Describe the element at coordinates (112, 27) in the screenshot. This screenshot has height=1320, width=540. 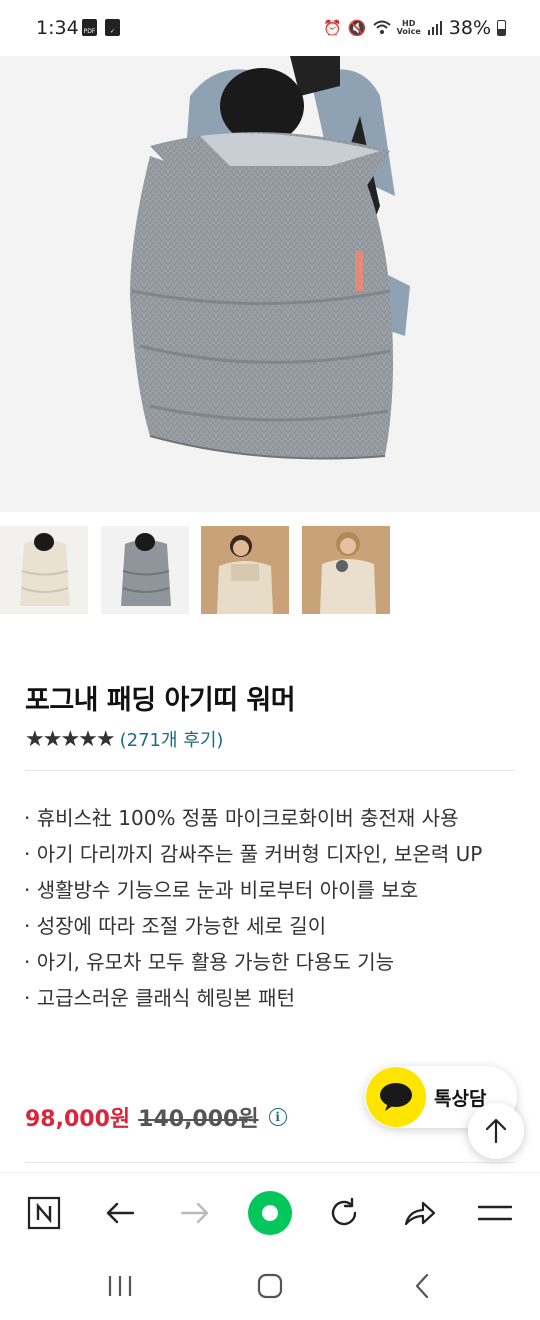
I see `check-box-icon: ✓` at that location.